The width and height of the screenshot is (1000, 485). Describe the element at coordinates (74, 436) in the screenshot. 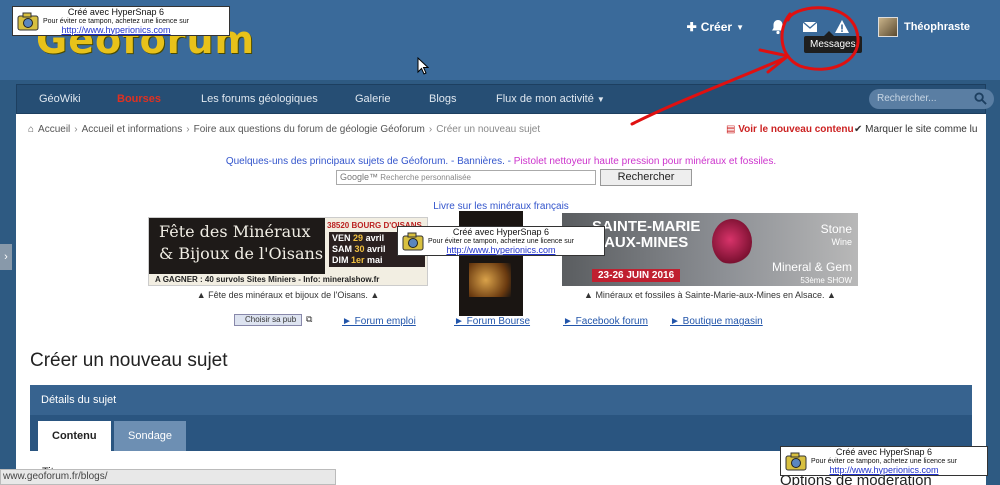

I see `tab-contenu: Contenu` at that location.